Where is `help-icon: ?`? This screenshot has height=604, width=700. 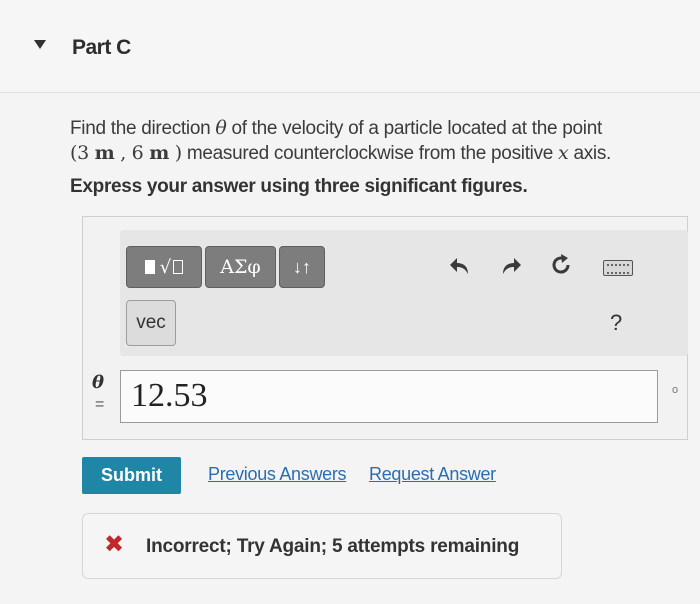
help-icon: ? is located at coordinates (616, 323).